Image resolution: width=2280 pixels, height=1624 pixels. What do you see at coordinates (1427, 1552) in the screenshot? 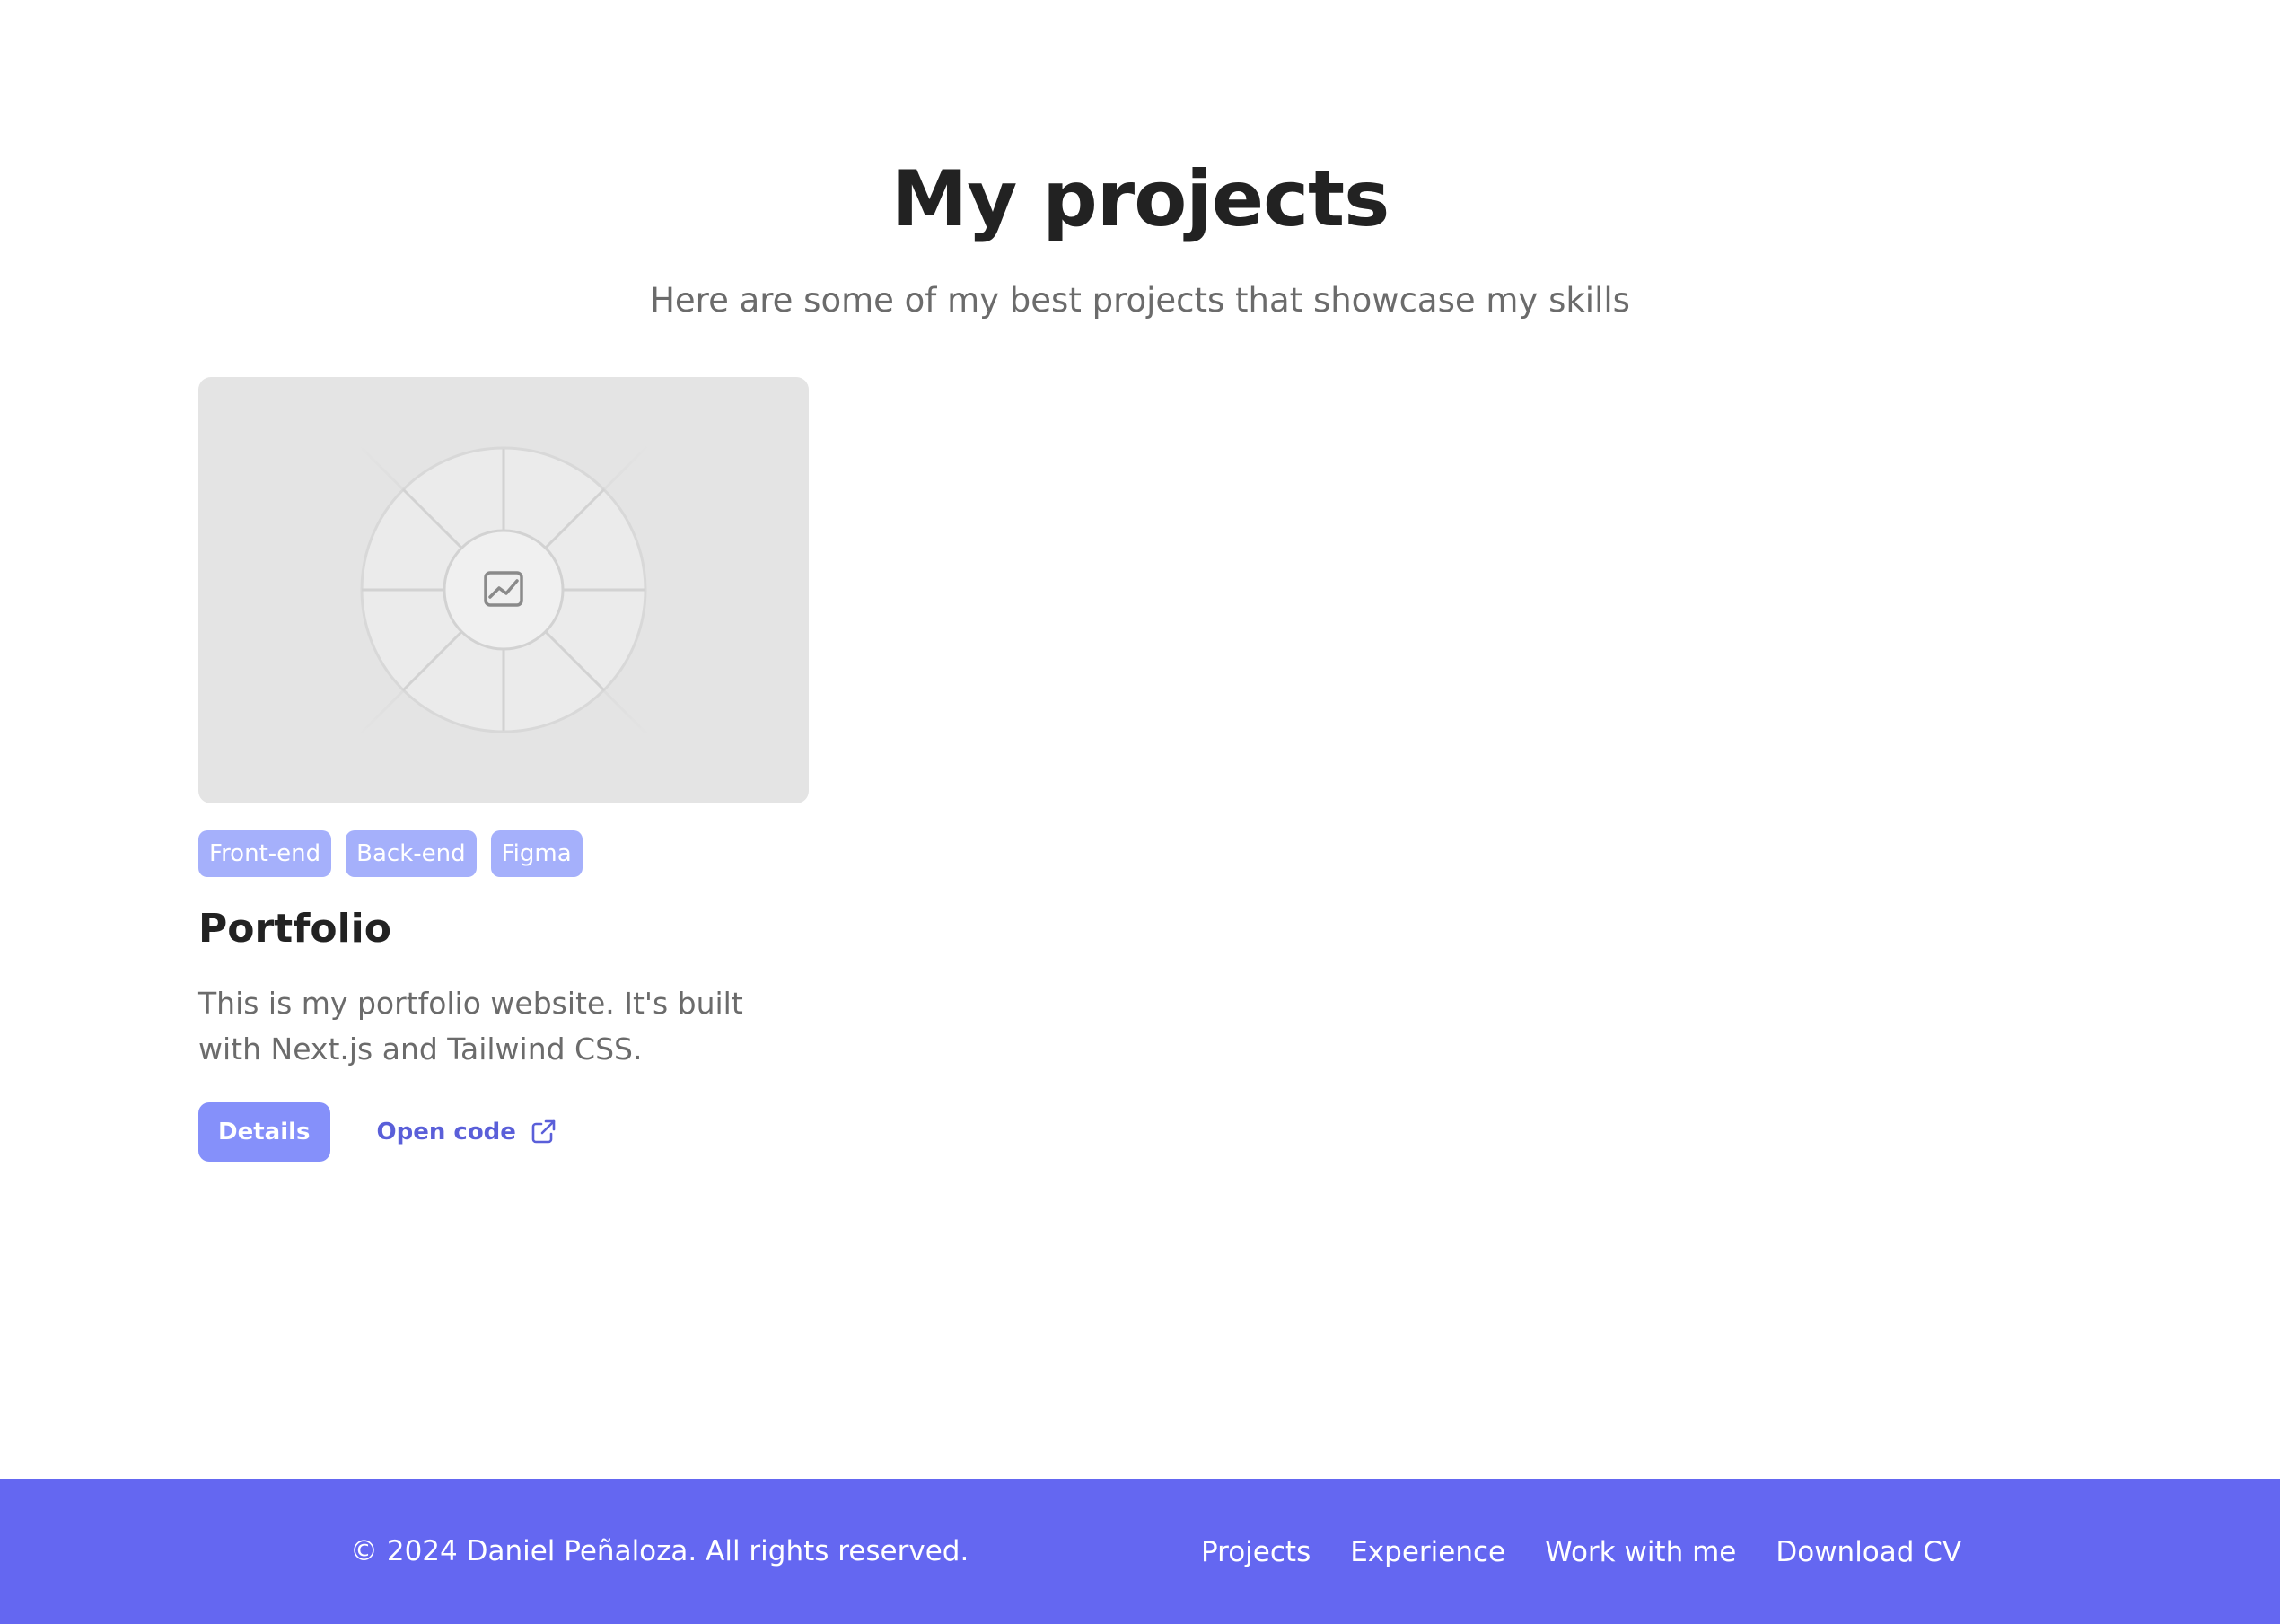
I see `footer-link-experience: Experience` at bounding box center [1427, 1552].